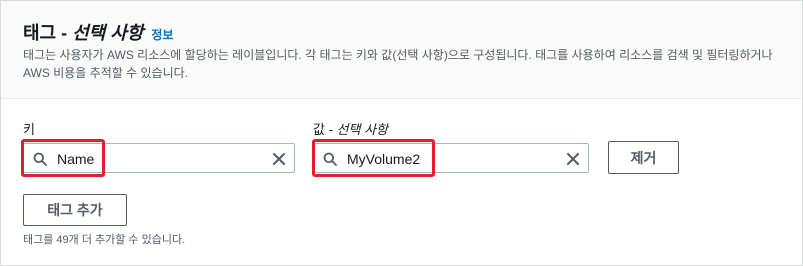  I want to click on key-input-value: Name, so click(76, 159).